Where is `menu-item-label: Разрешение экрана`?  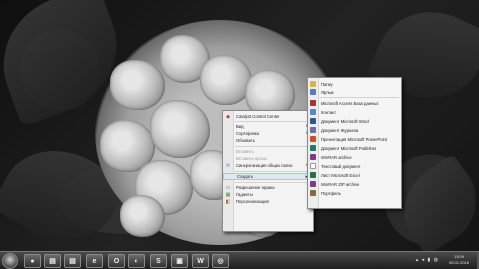 menu-item-label: Разрешение экрана is located at coordinates (255, 187).